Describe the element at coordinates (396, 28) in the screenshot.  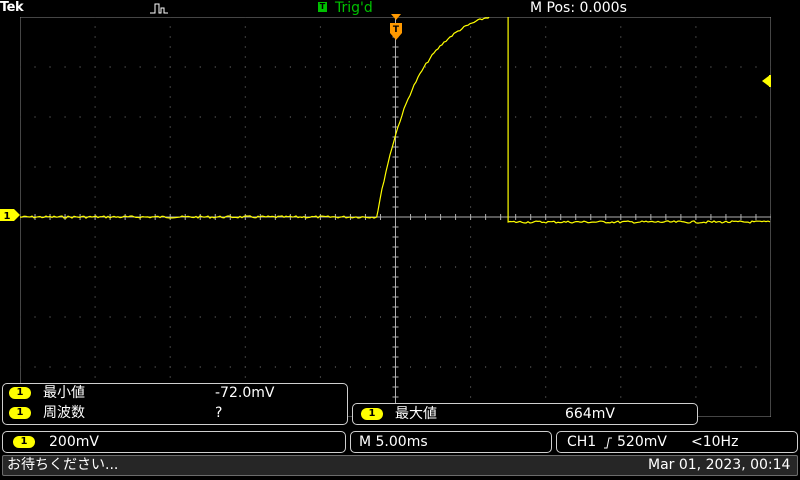
I see `trigger-position-marker: T` at that location.